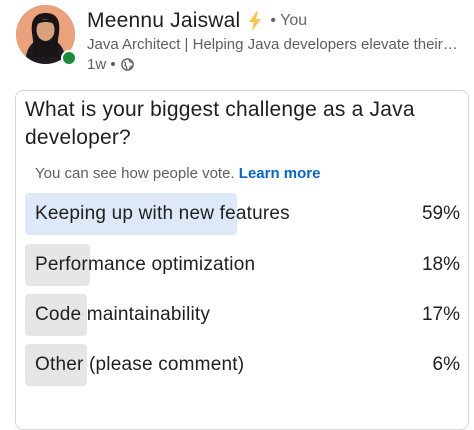  I want to click on poll-option: Other (please comment) 6%, so click(245, 365).